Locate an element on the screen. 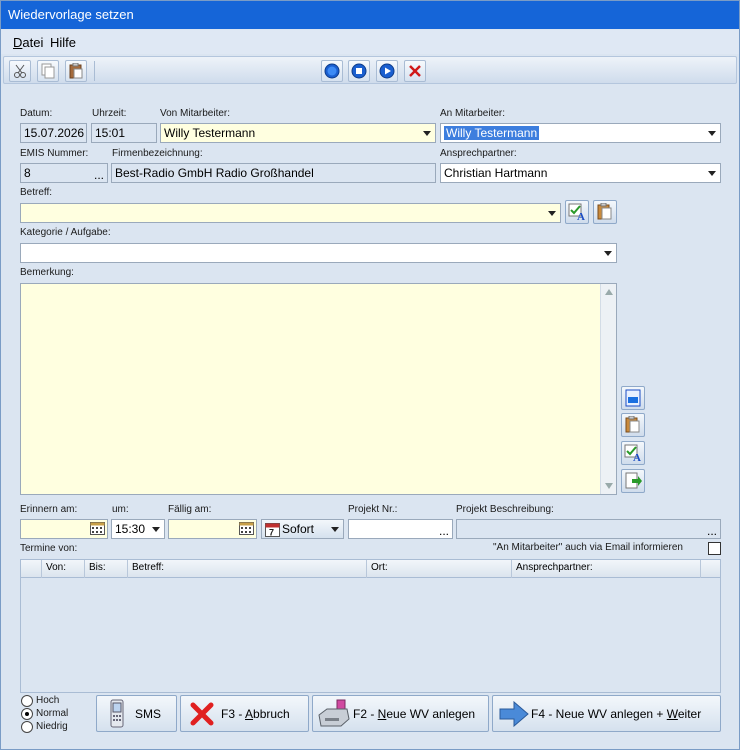  sms-button: SMS is located at coordinates (136, 713).